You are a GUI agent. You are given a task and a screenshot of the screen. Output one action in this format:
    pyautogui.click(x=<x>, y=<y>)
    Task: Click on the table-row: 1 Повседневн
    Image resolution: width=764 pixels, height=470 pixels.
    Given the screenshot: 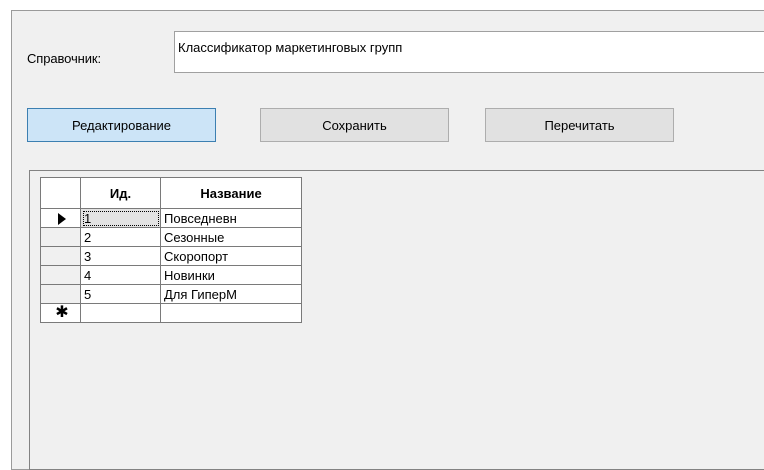 What is the action you would take?
    pyautogui.click(x=171, y=218)
    